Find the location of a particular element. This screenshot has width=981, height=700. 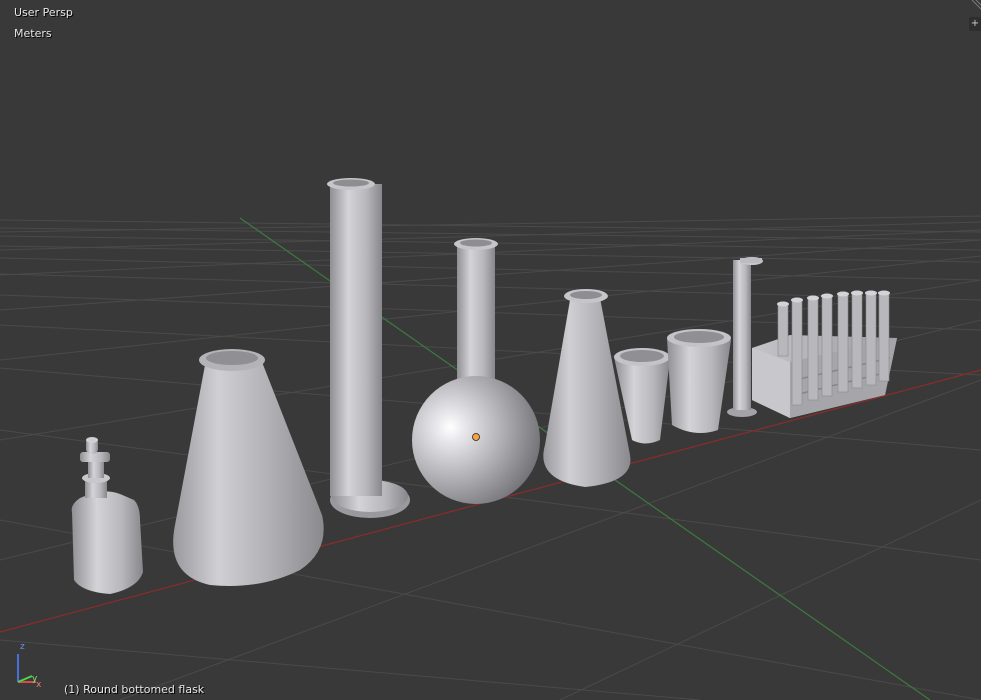

properties-toggle-button: + is located at coordinates (975, 24).